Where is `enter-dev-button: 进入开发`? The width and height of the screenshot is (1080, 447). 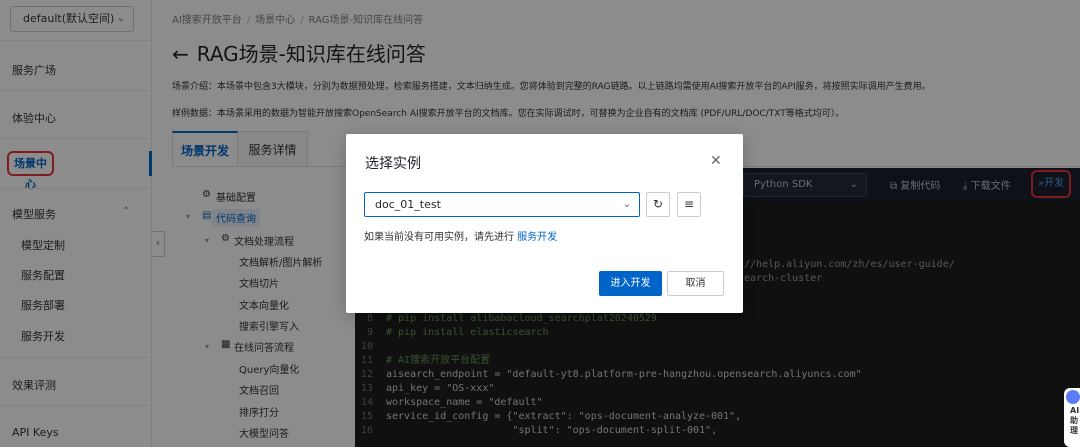 enter-dev-button: 进入开发 is located at coordinates (630, 283).